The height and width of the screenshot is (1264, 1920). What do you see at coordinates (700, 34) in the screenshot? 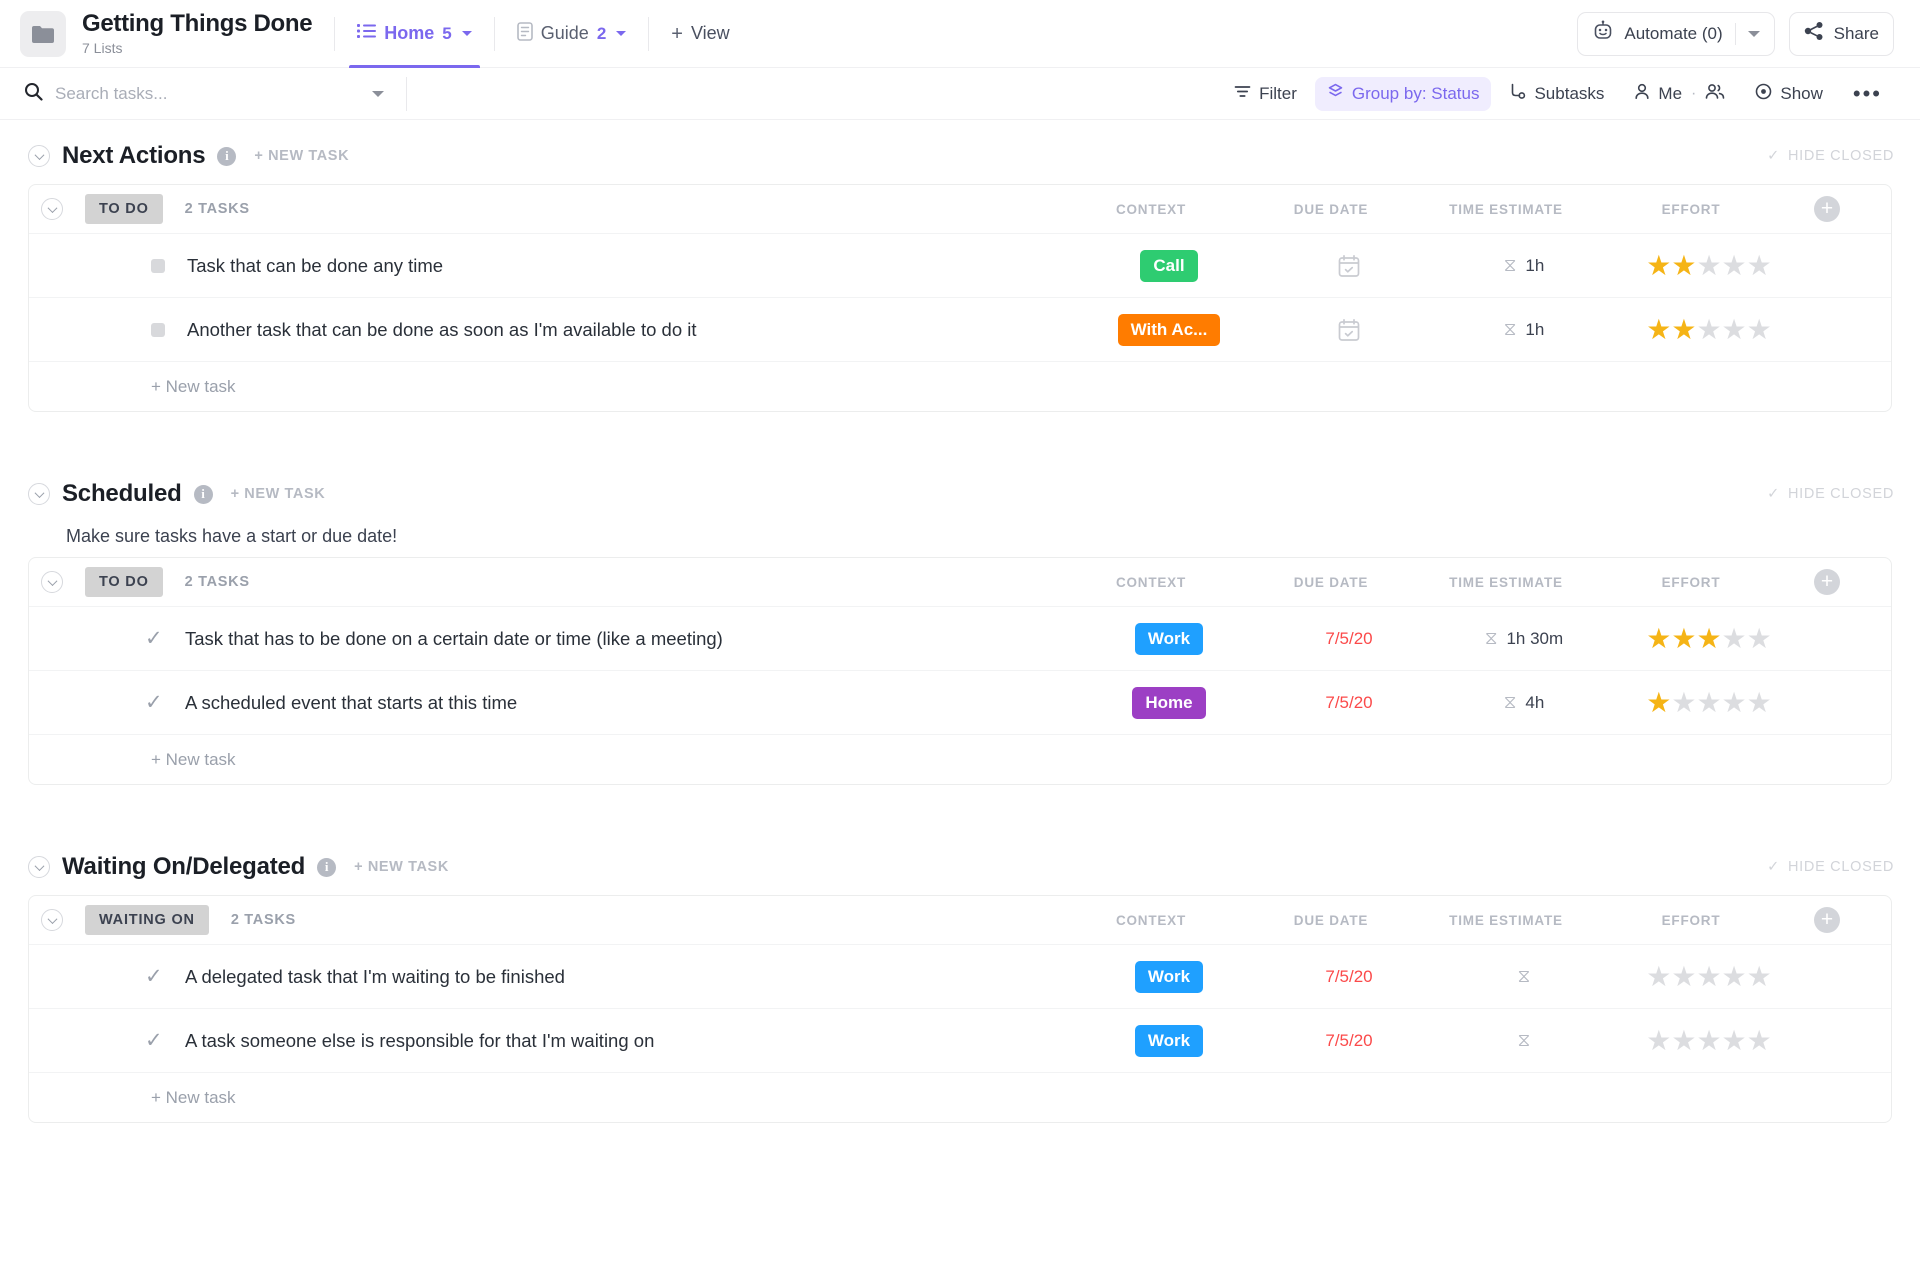
I see `add-view-button: + View` at bounding box center [700, 34].